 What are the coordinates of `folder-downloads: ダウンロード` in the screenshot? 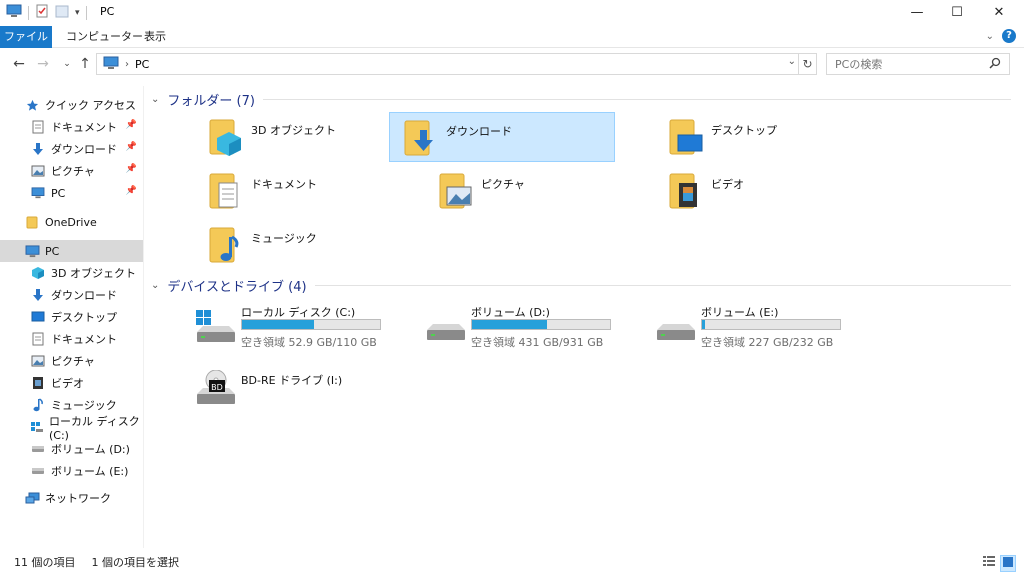 It's located at (502, 137).